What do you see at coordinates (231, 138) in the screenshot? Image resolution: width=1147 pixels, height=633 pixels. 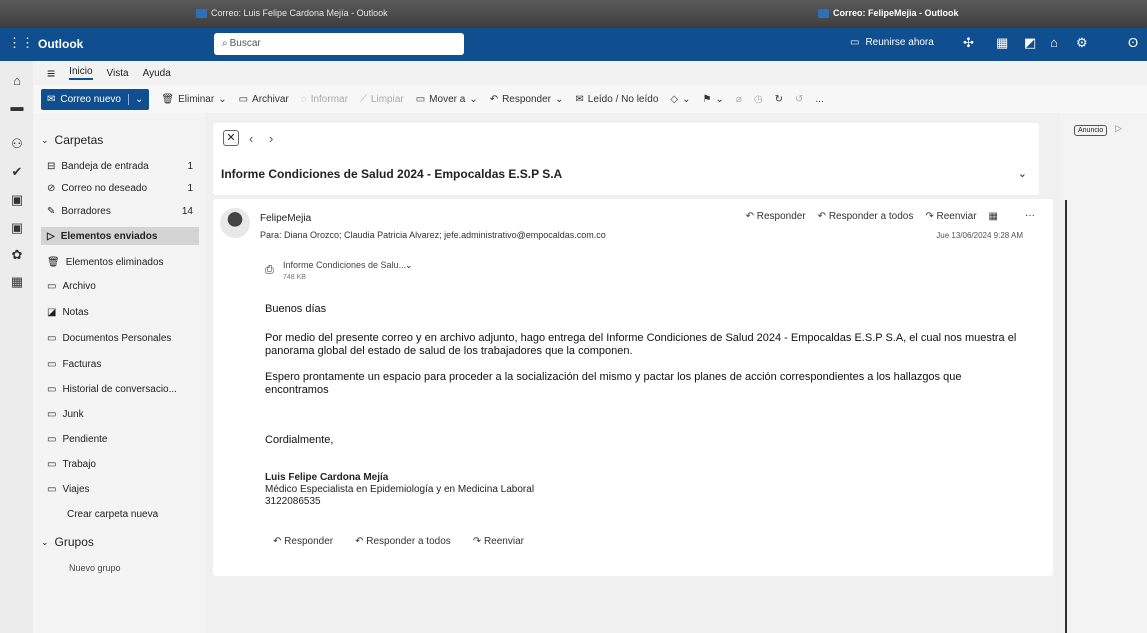 I see `close-icon: ✕` at bounding box center [231, 138].